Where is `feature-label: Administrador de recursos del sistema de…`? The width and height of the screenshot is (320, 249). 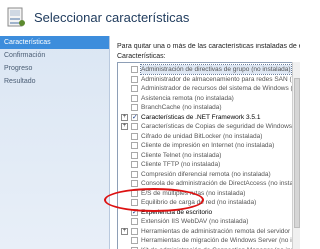 feature-label: Administrador de recursos del sistema de… is located at coordinates (220, 88).